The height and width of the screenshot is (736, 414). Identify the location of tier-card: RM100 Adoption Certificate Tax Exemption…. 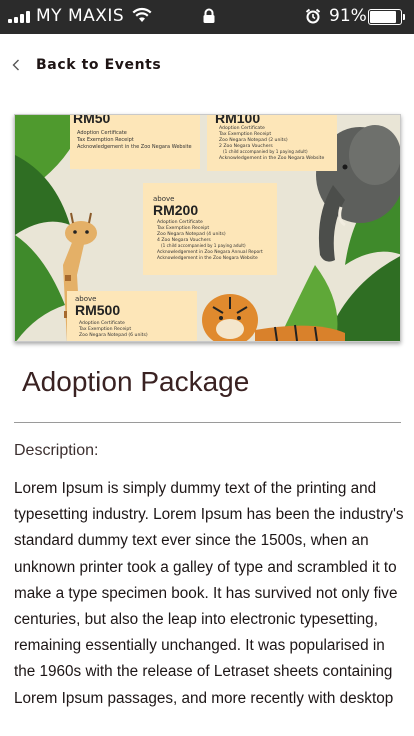
(272, 143).